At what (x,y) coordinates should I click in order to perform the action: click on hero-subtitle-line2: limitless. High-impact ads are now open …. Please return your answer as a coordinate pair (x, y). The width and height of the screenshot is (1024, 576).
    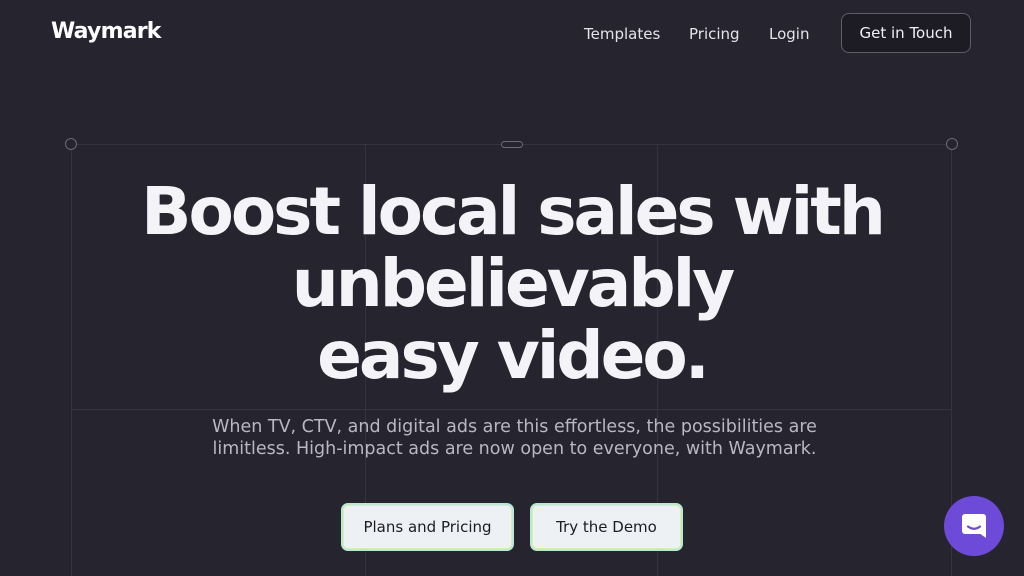
    Looking at the image, I should click on (514, 449).